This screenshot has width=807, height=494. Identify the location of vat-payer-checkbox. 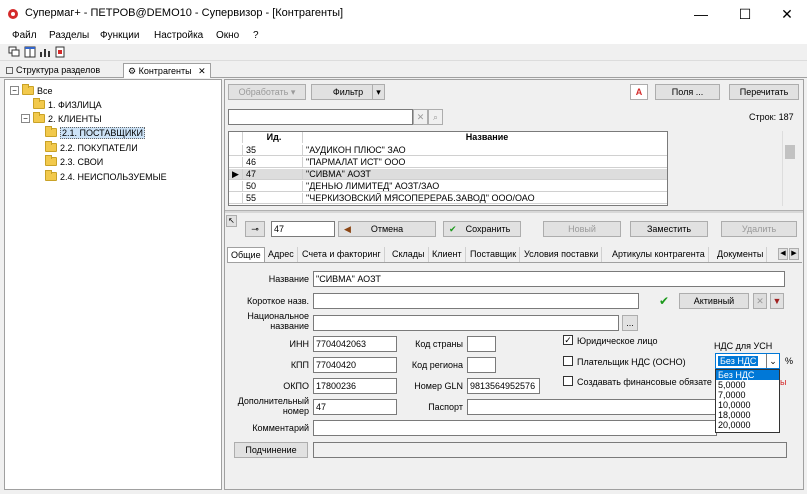
(568, 361).